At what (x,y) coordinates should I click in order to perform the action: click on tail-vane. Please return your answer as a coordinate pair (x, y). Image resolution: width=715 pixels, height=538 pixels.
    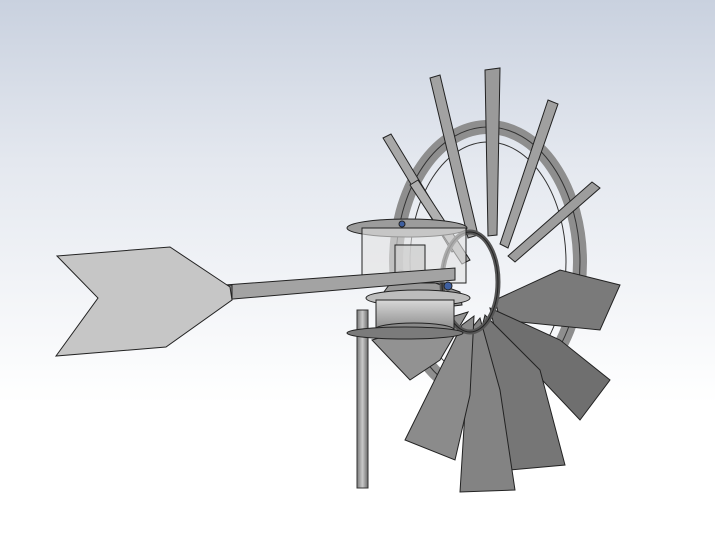
    Looking at the image, I should click on (143, 301).